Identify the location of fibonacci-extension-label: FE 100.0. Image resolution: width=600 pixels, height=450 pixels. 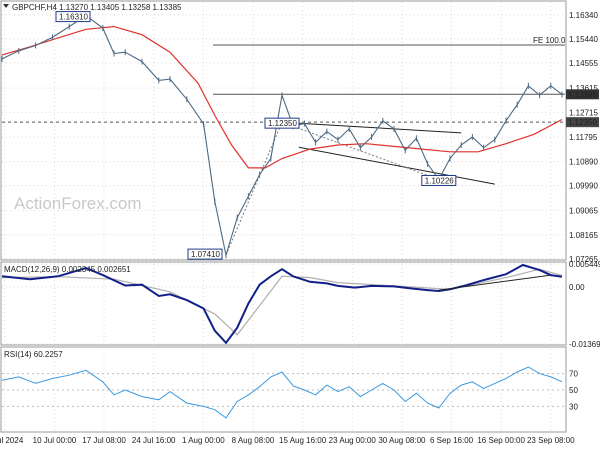
(549, 40).